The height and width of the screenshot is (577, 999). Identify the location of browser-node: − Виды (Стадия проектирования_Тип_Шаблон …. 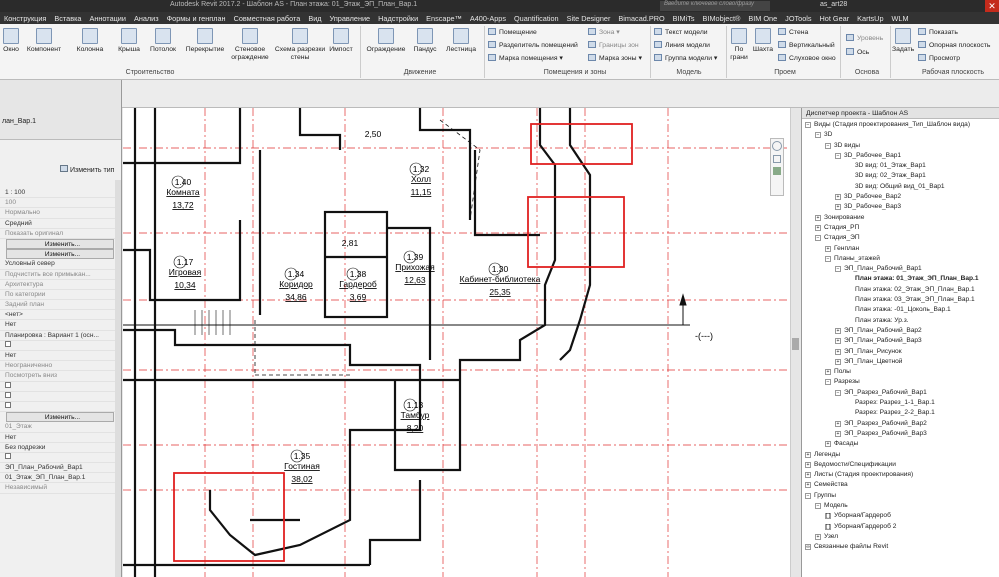
(900, 125).